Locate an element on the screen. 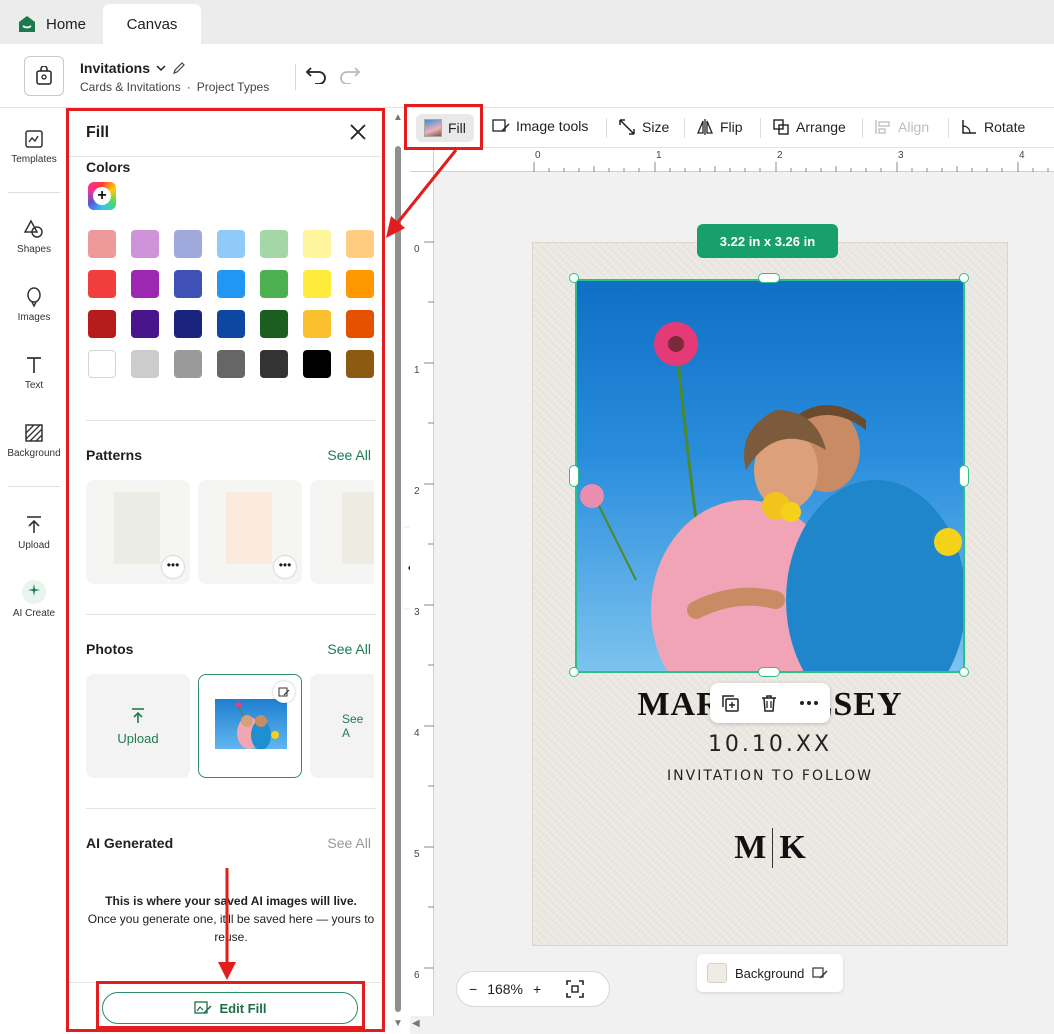 The image size is (1054, 1034). annotation-arrow is located at coordinates (425, 188).